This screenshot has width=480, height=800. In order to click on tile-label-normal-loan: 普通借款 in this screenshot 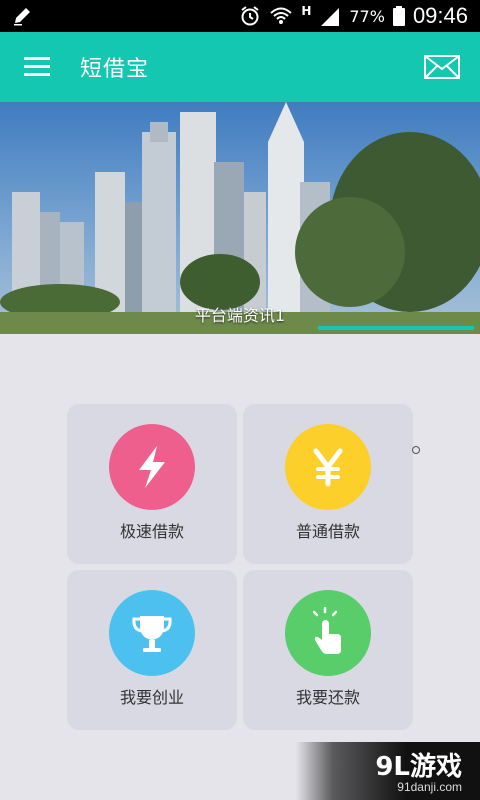, I will do `click(327, 531)`.